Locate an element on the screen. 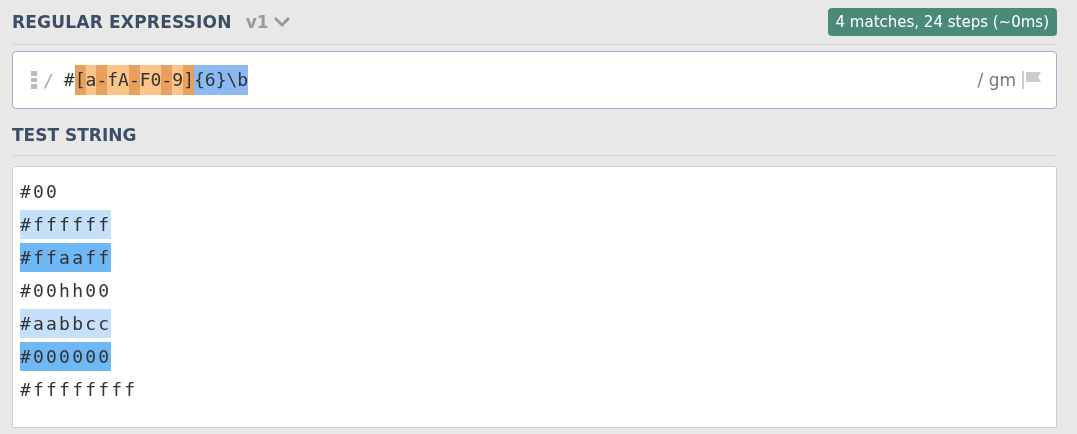  chevron-down-icon is located at coordinates (281, 22).